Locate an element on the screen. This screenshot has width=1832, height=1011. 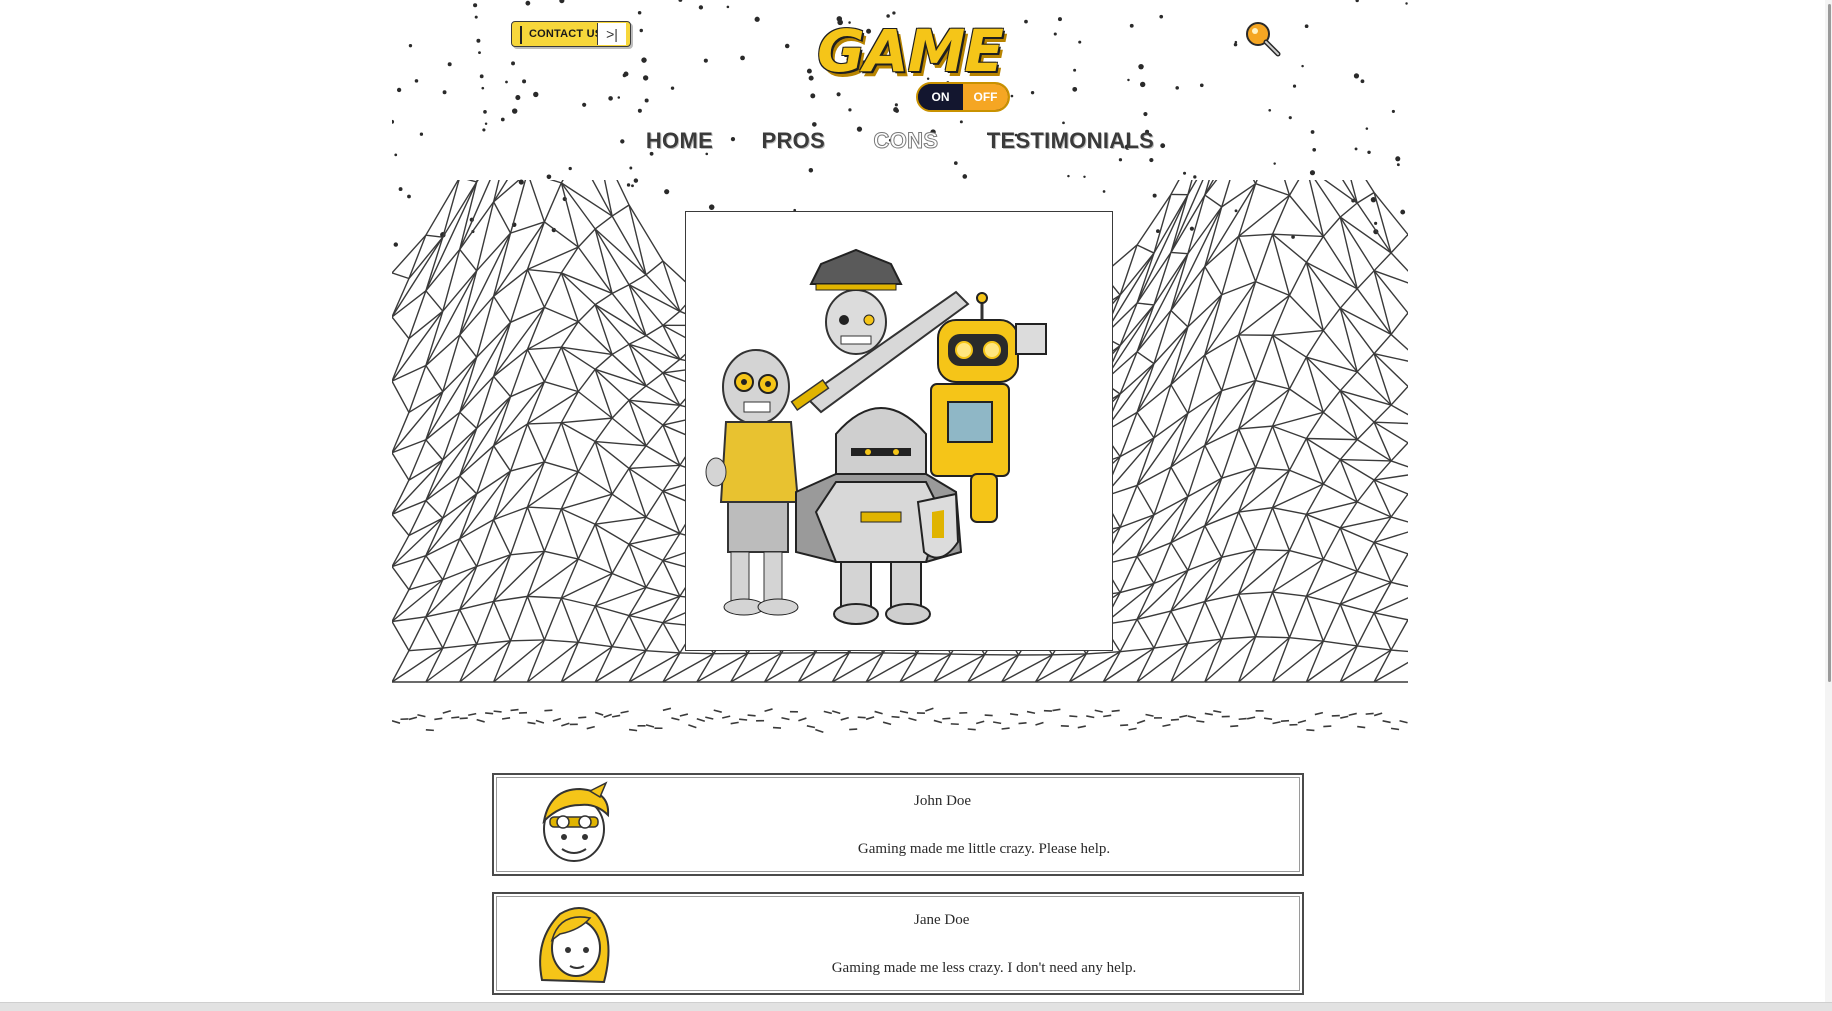
testimonial-name: John Doe is located at coordinates (1084, 801).